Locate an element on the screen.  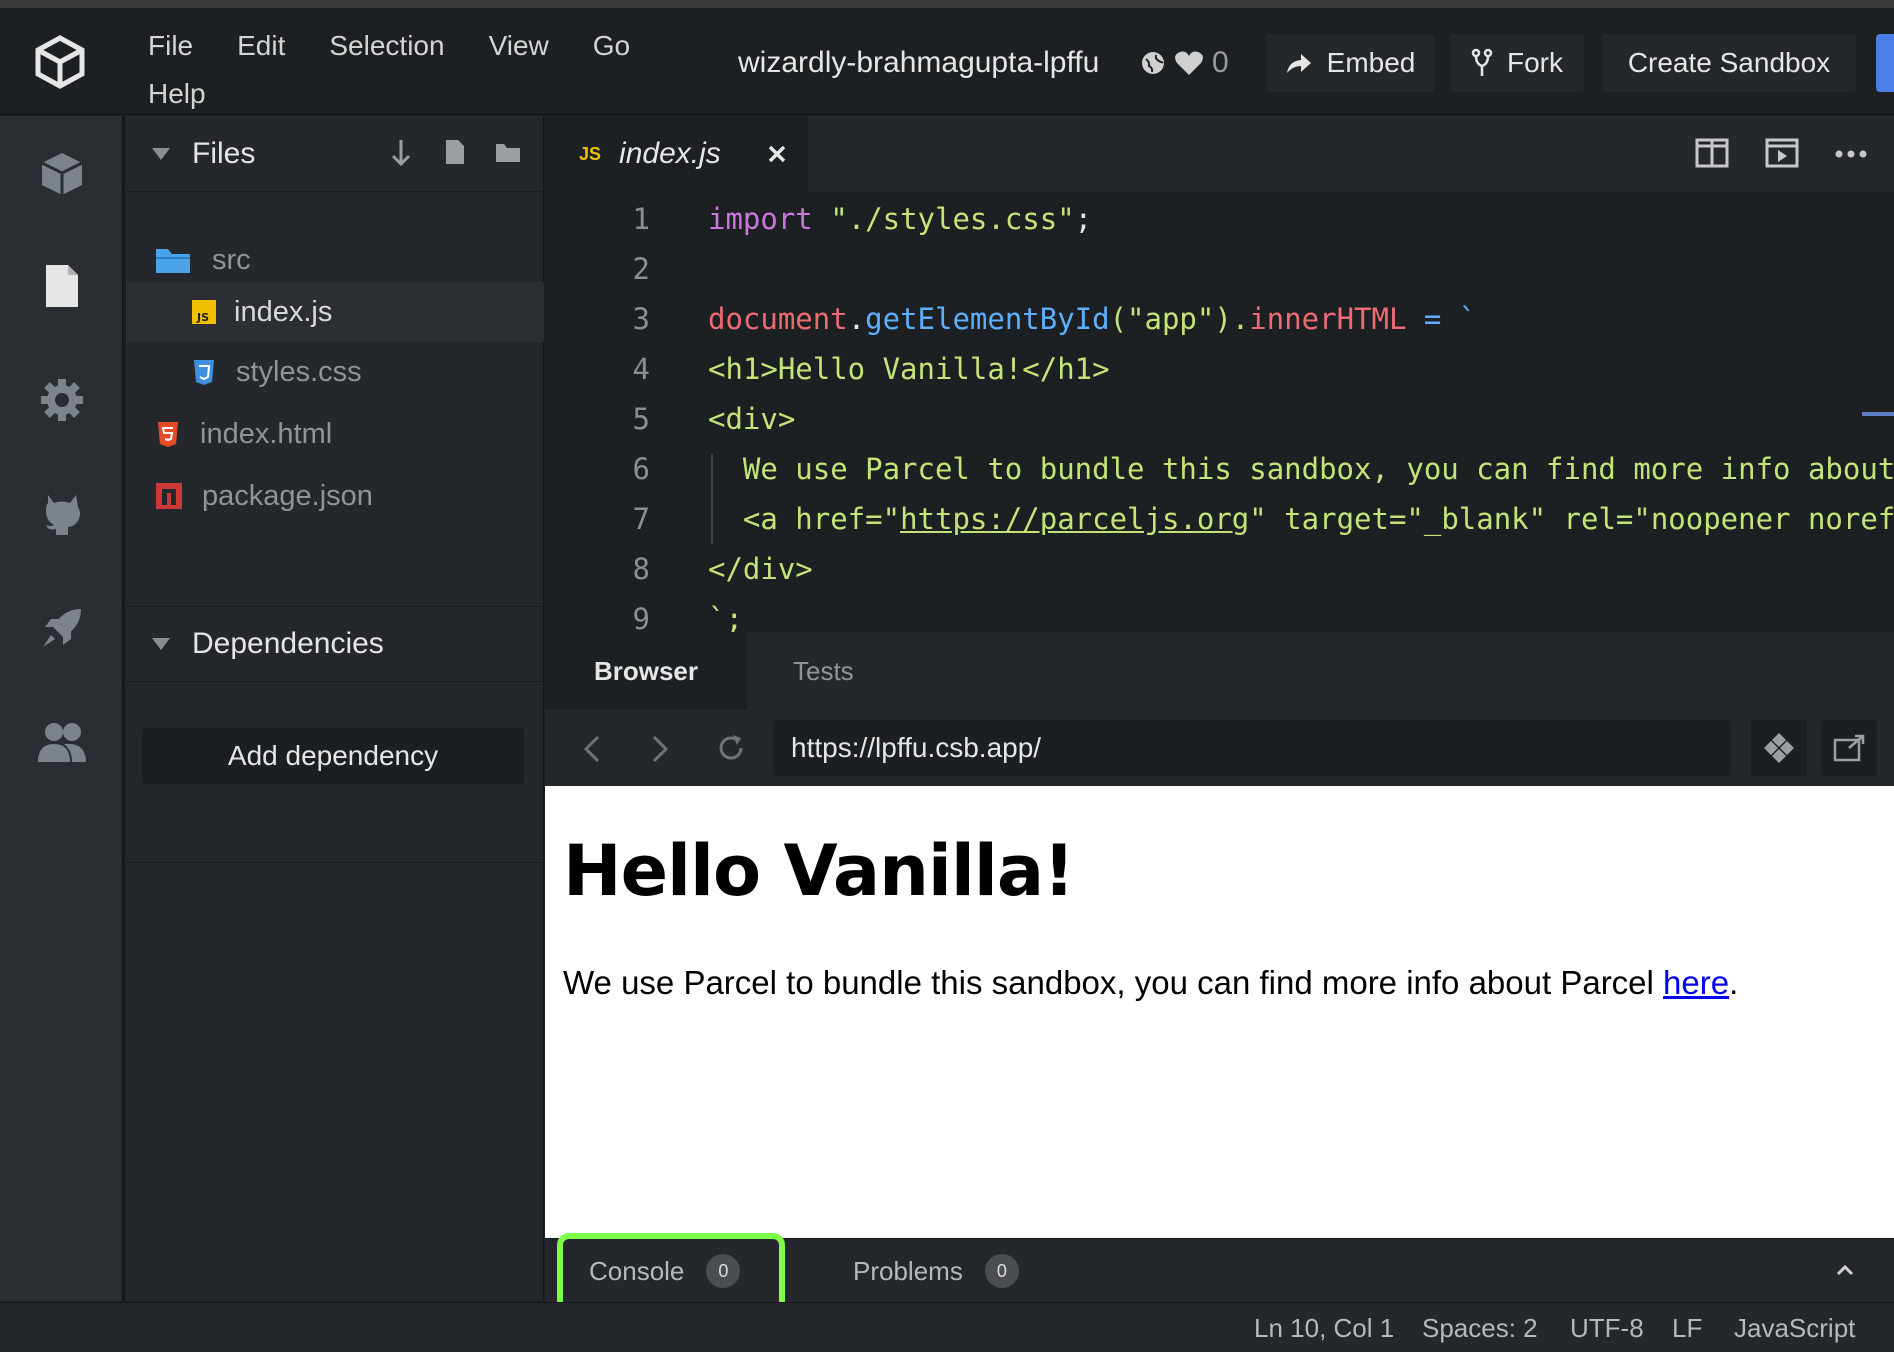
activity-live is located at coordinates (62, 742).